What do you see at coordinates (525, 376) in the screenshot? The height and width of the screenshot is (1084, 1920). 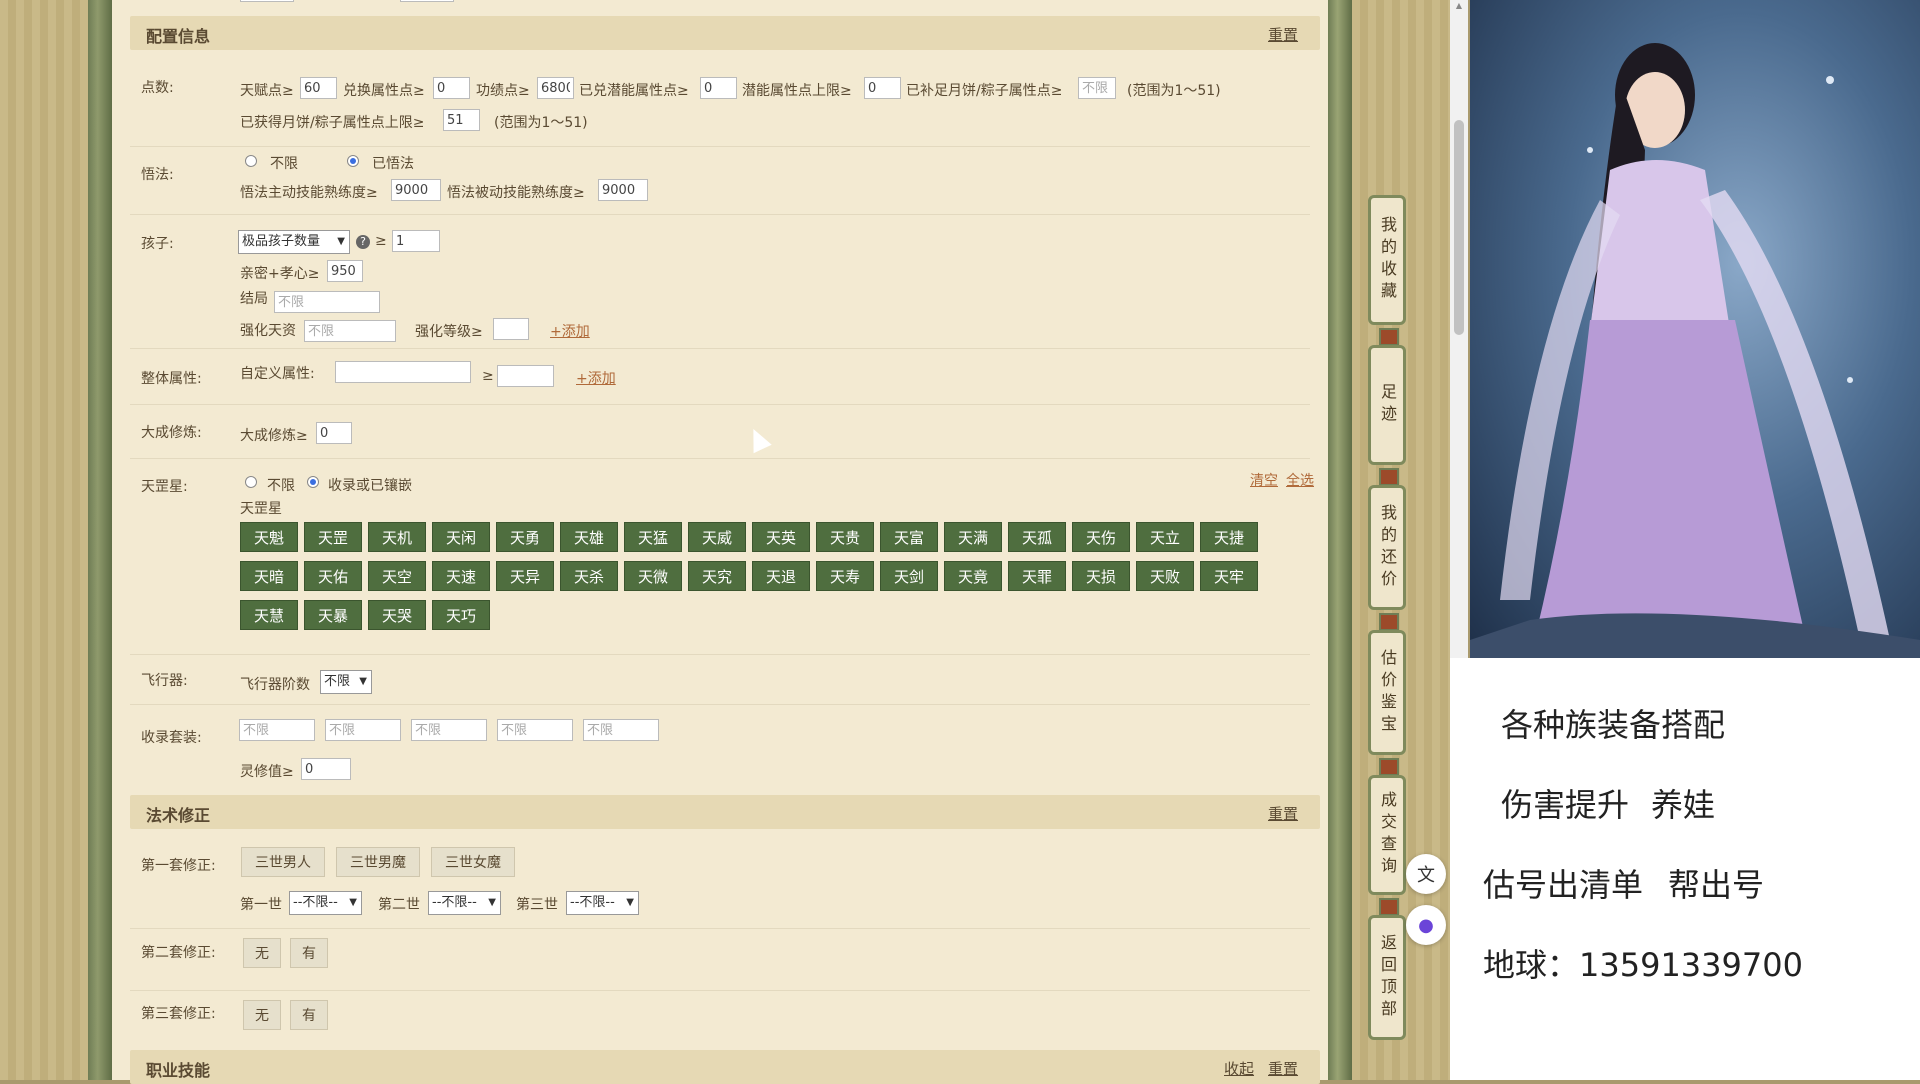 I see `custom-attr-value-input` at bounding box center [525, 376].